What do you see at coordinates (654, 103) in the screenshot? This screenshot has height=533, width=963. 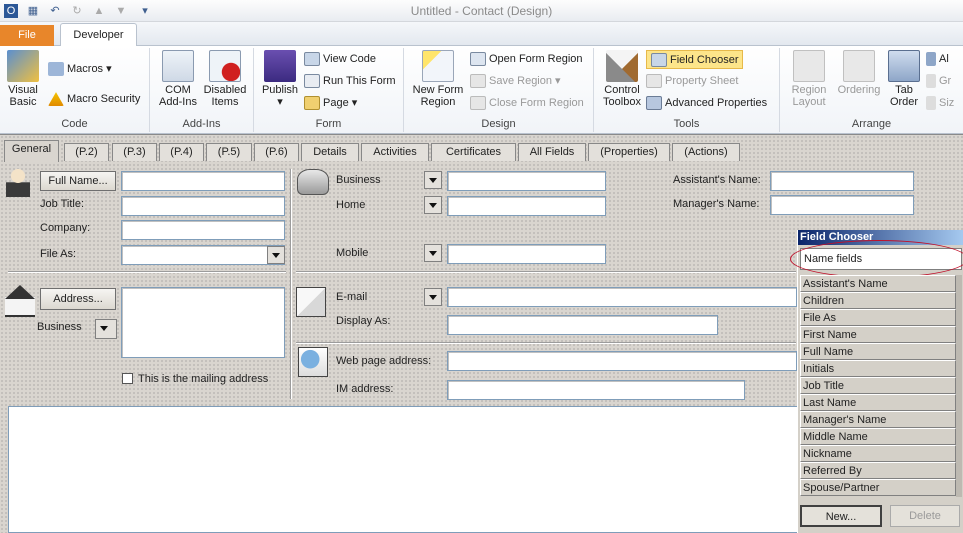 I see `advanced-properties-icon` at bounding box center [654, 103].